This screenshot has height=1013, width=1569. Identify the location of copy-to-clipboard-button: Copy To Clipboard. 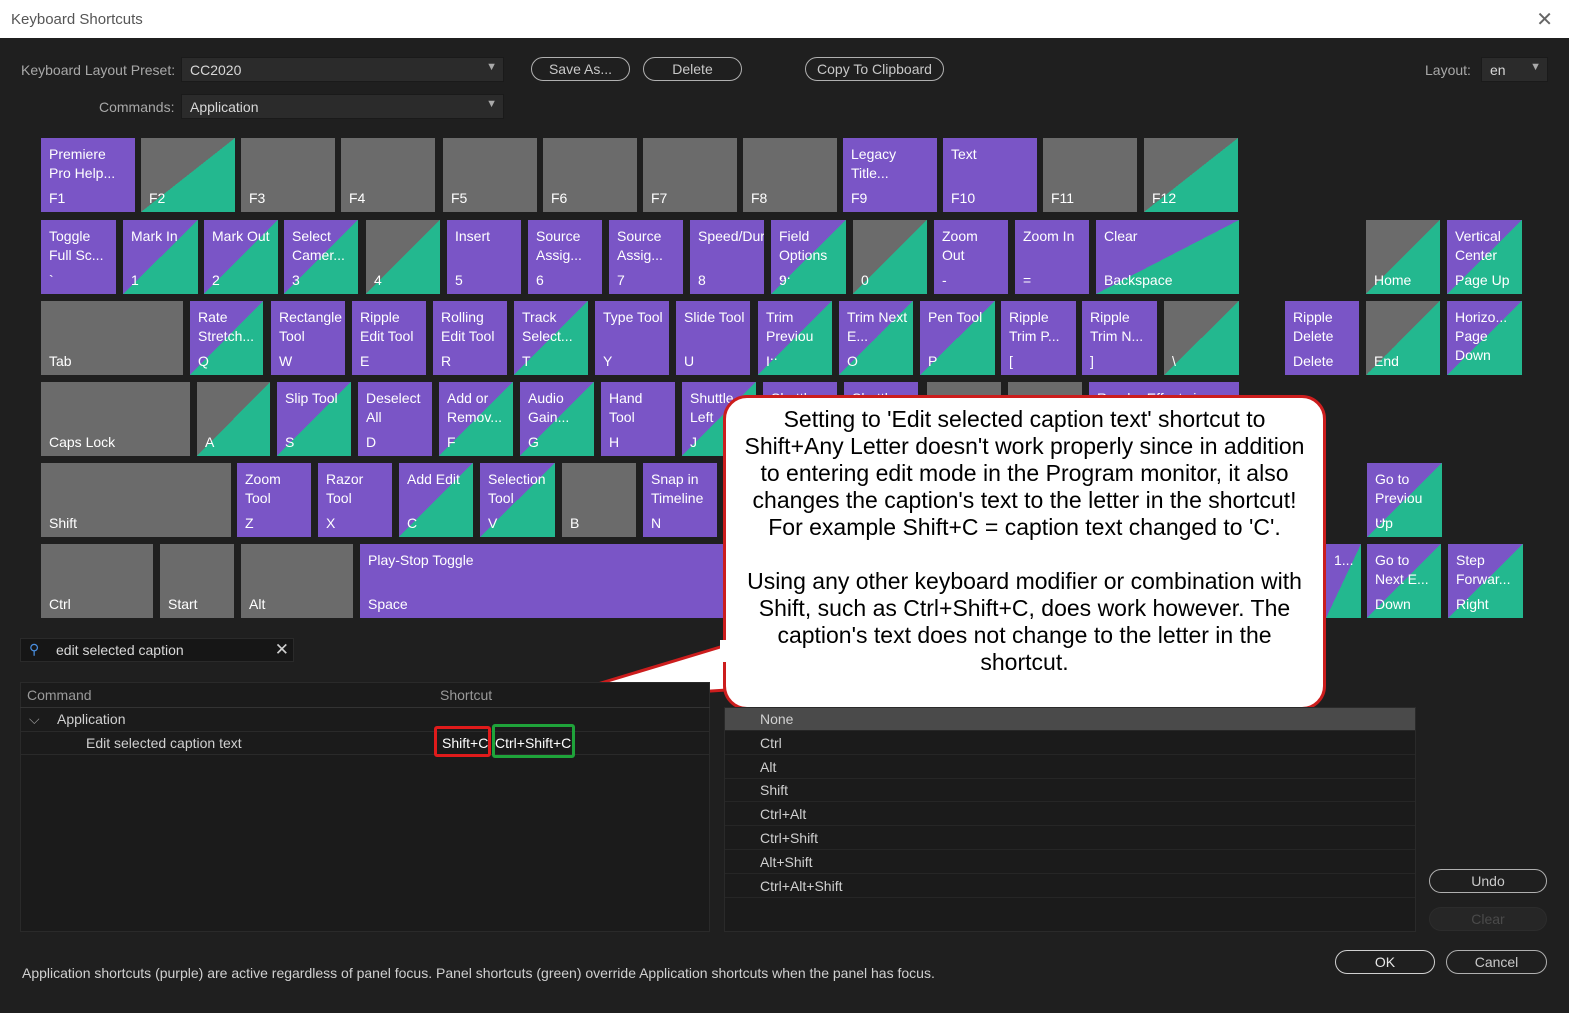
(874, 69).